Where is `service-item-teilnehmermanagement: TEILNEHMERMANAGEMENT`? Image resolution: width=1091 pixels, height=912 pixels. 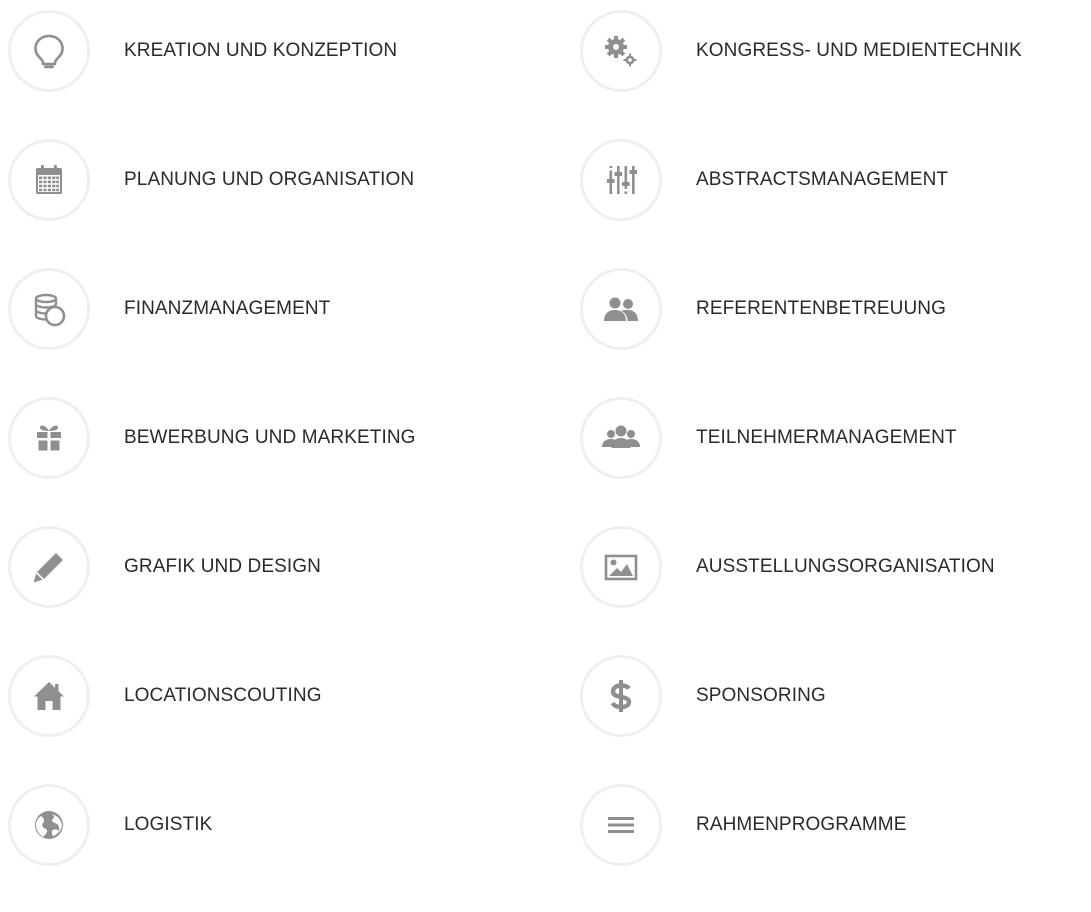
service-item-teilnehmermanagement: TEILNEHMERMANAGEMENT is located at coordinates (830, 438).